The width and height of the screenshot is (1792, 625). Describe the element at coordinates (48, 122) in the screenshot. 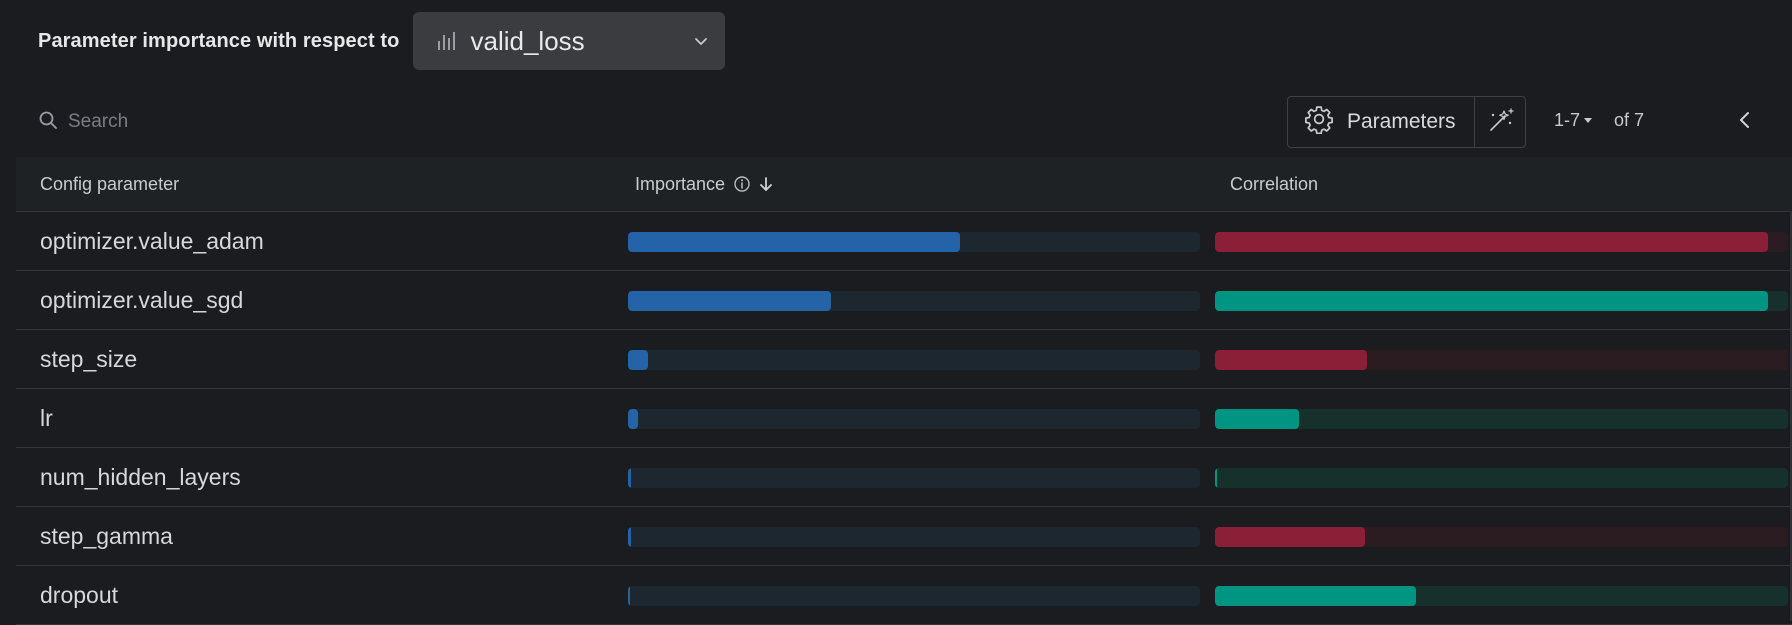

I see `search-icon` at that location.